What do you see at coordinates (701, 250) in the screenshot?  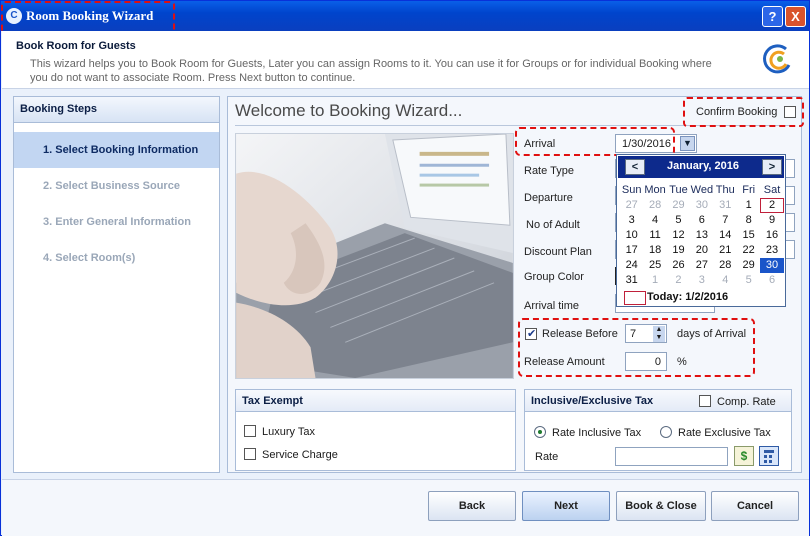 I see `calendar-day: 20` at bounding box center [701, 250].